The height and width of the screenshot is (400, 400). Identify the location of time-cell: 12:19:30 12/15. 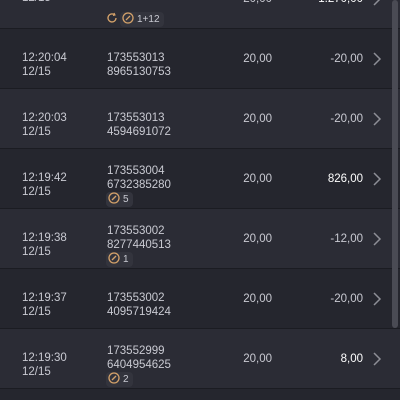
(44, 365).